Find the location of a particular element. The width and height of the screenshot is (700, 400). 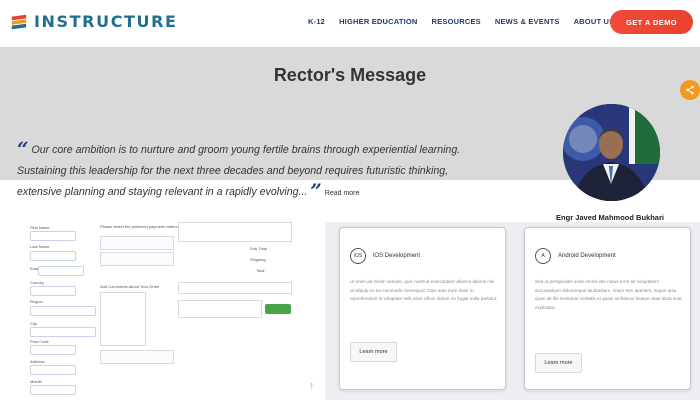

instructure-logo-icon is located at coordinates (19, 21).